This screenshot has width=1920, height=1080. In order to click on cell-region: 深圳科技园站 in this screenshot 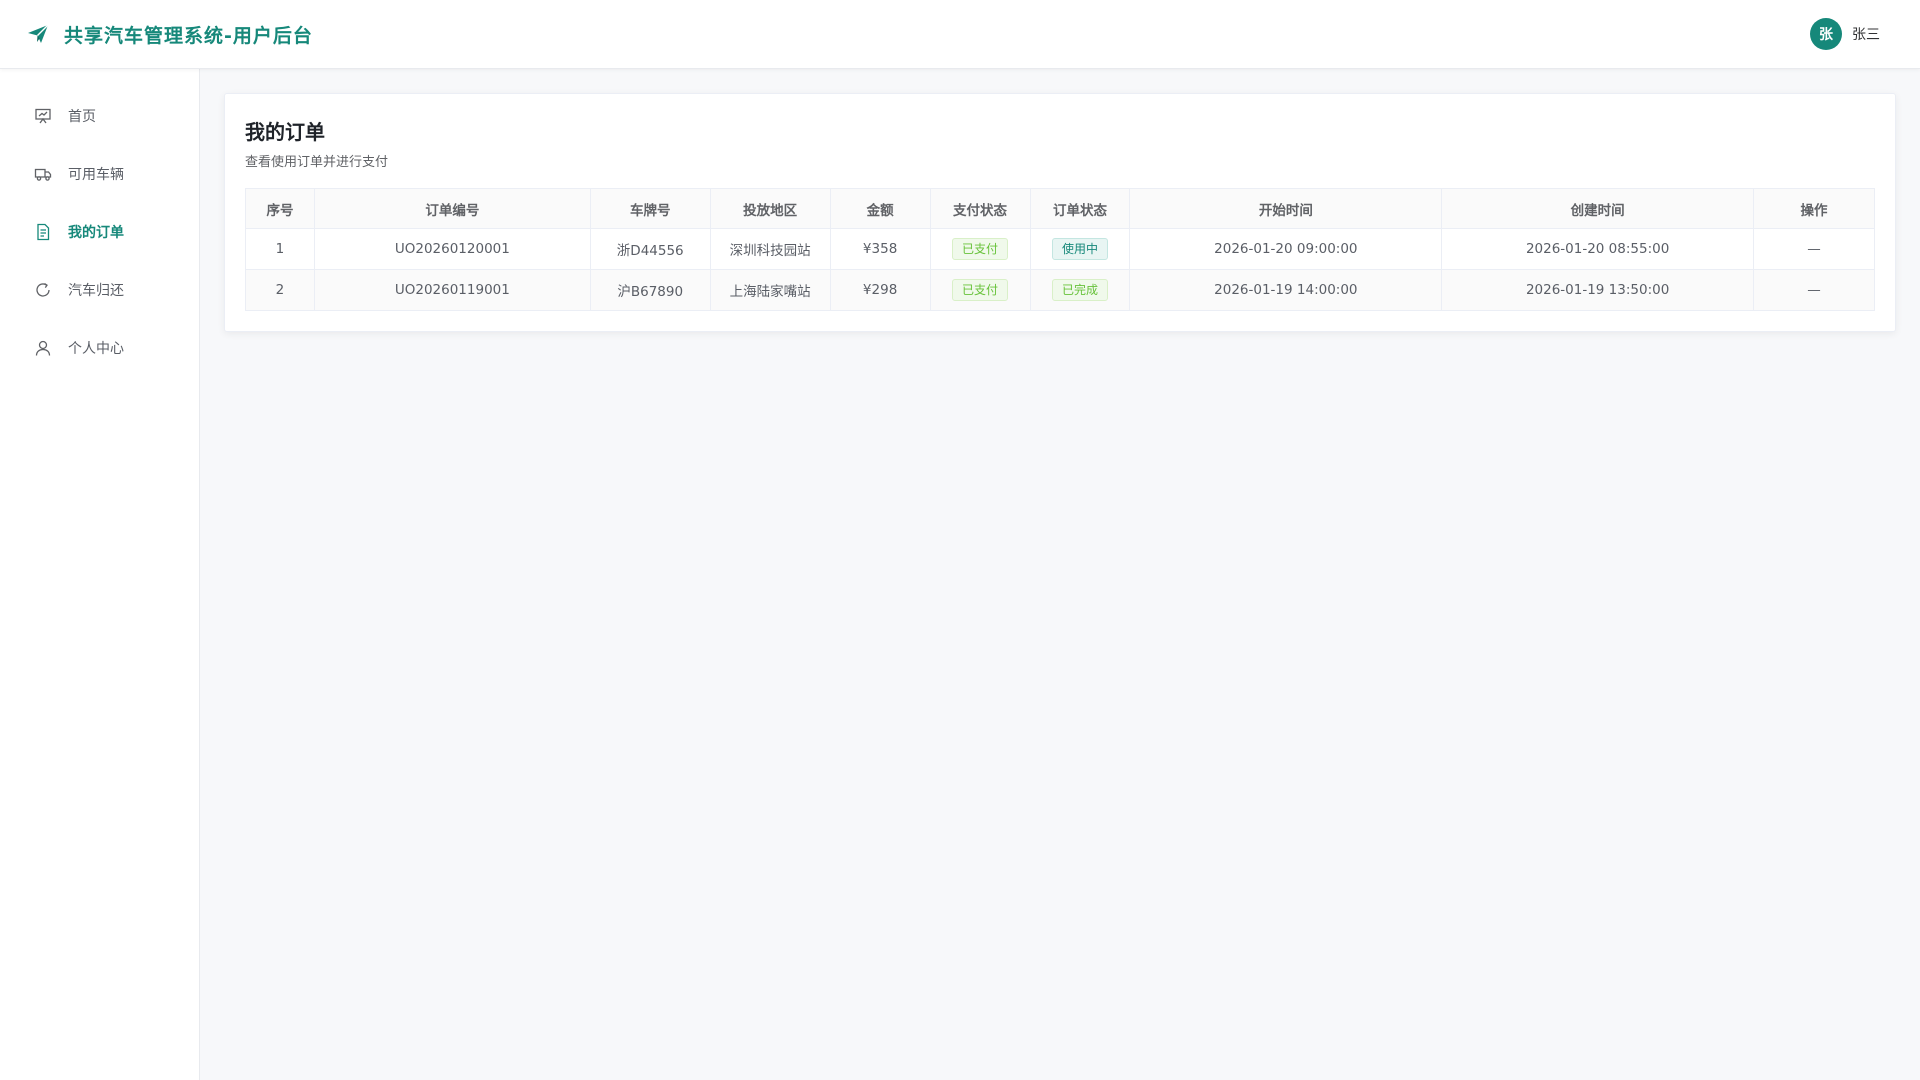, I will do `click(770, 249)`.